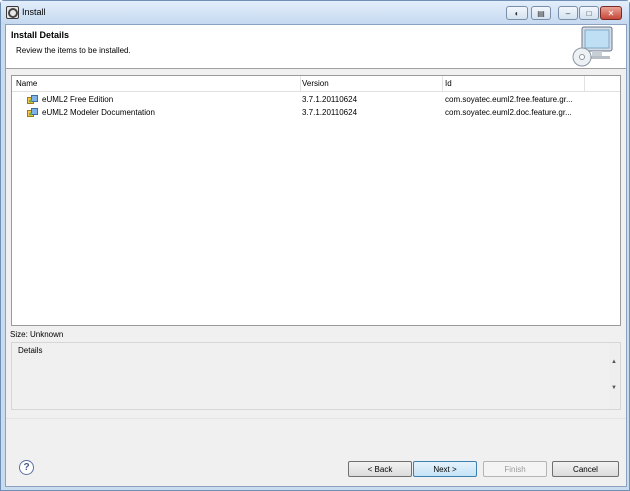  What do you see at coordinates (30, 350) in the screenshot?
I see `details-label: Details` at bounding box center [30, 350].